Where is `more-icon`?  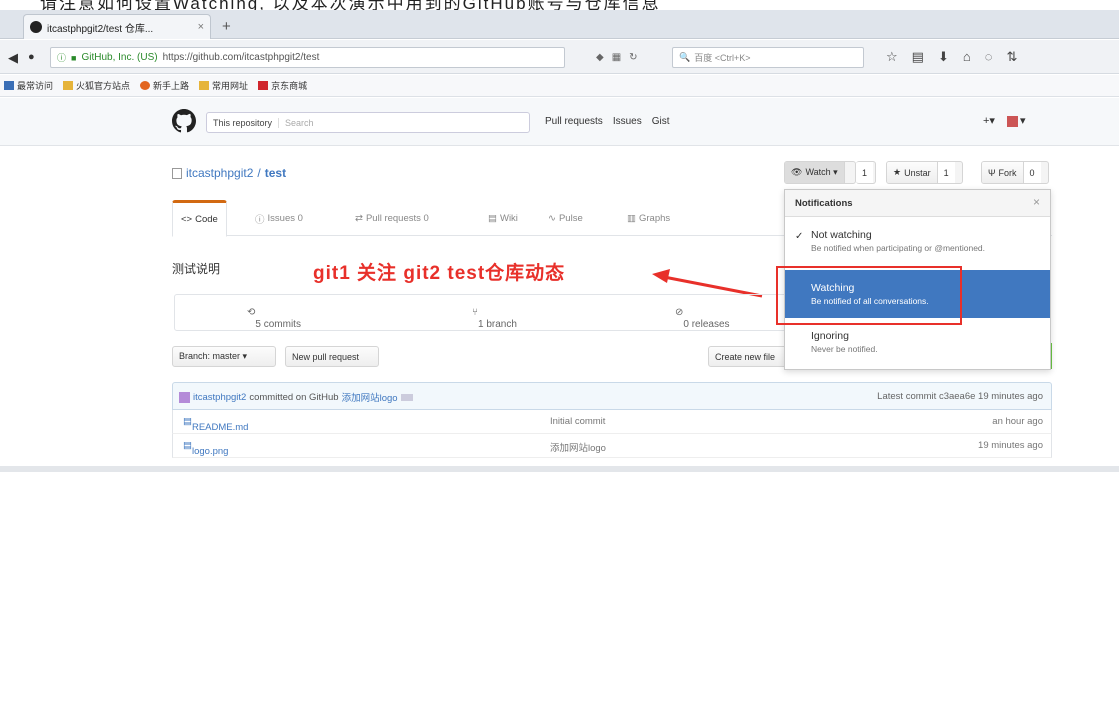
more-icon is located at coordinates (406, 397).